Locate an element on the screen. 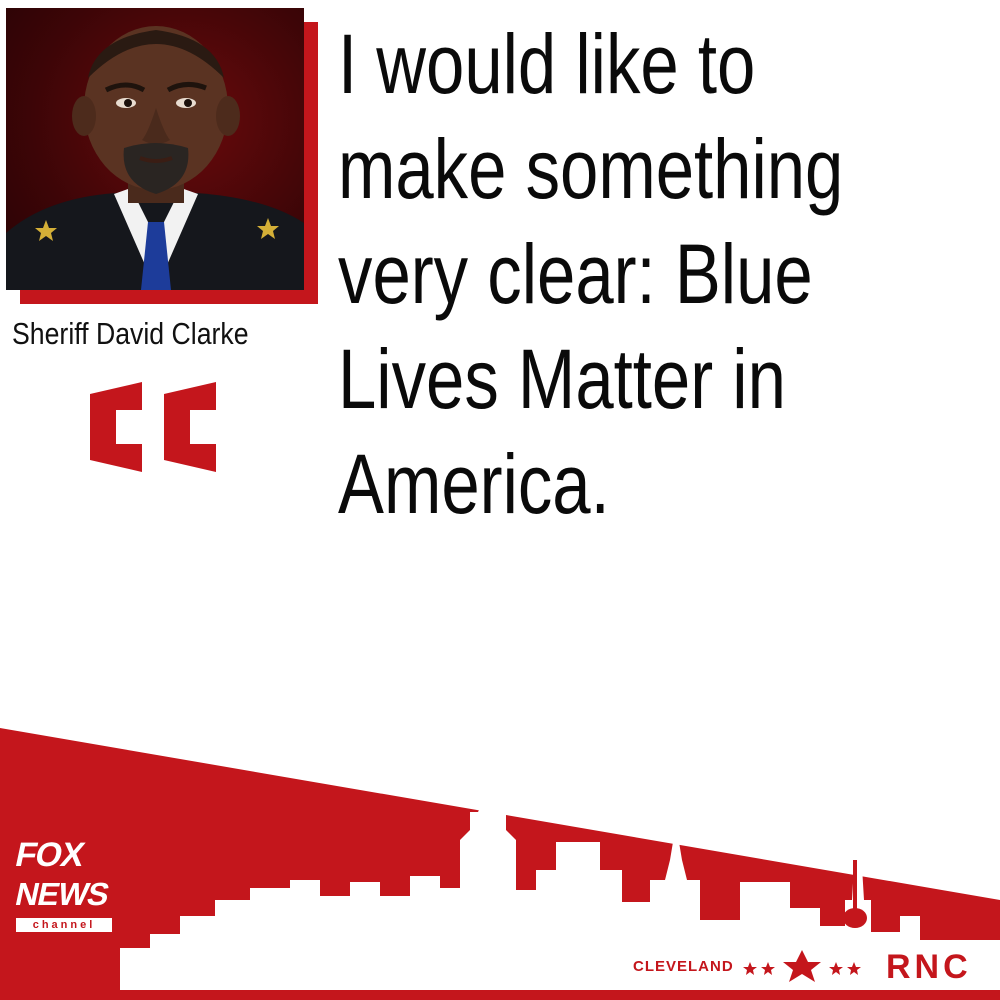 This screenshot has width=1000, height=1000. logo-news-text: NEWS is located at coordinates (62, 894).